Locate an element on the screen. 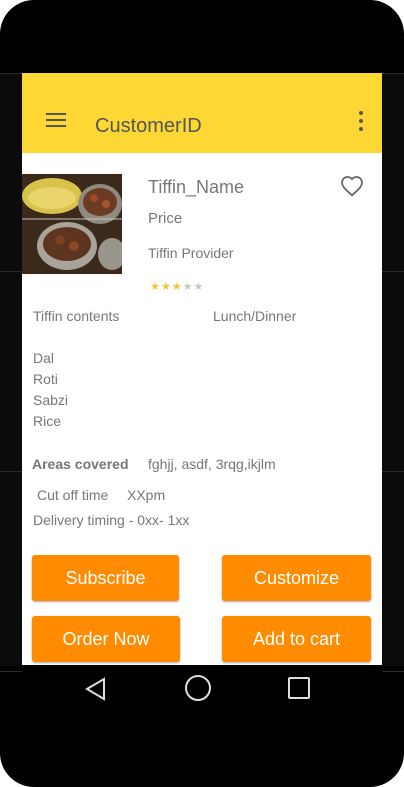 The width and height of the screenshot is (404, 787). areas-covered-label: Areas covered is located at coordinates (80, 464).